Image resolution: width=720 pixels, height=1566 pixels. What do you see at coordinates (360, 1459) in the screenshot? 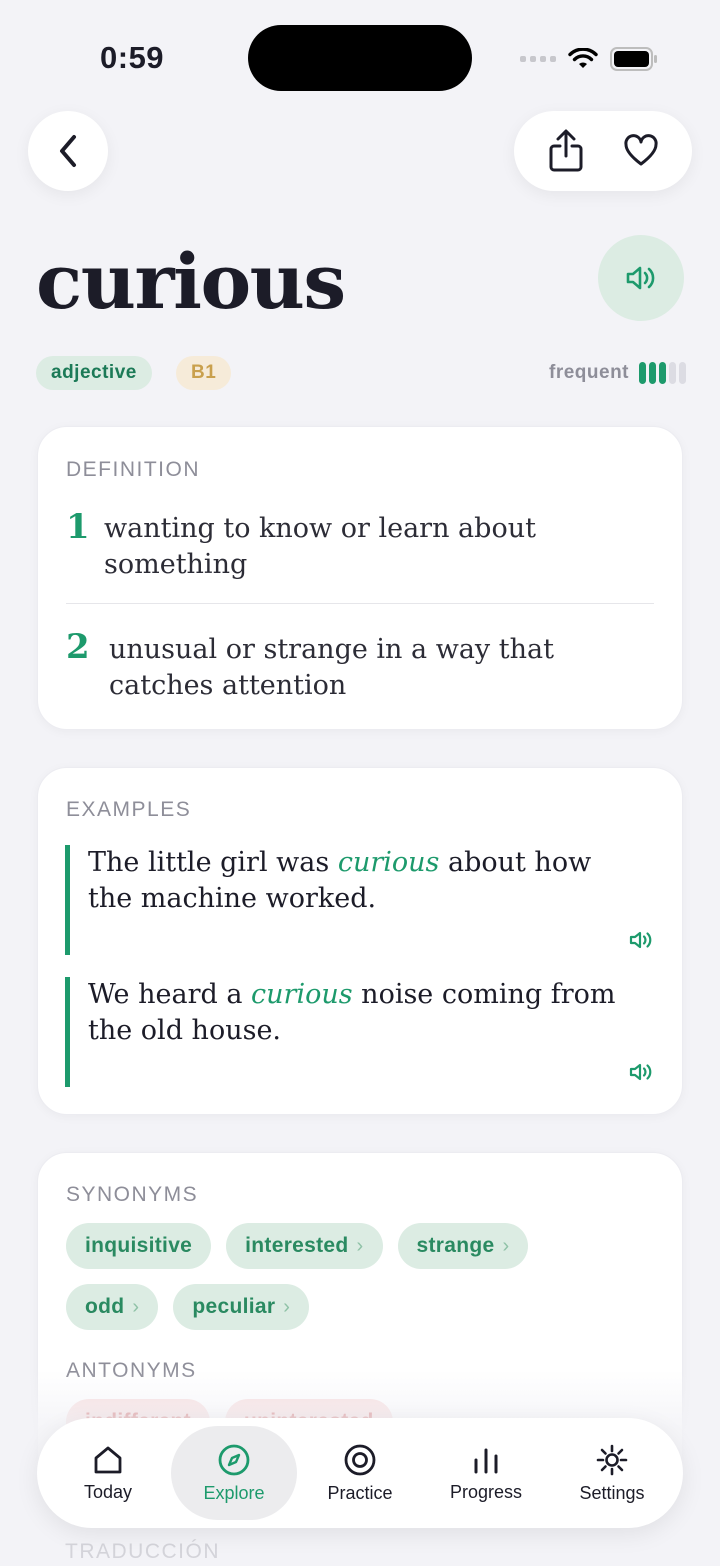
I see `target-icon` at bounding box center [360, 1459].